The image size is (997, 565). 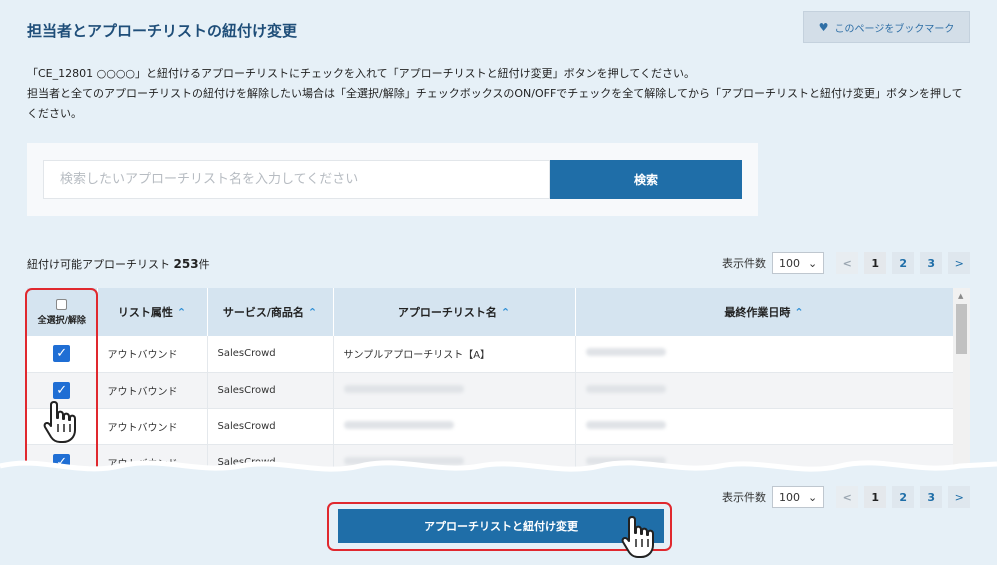 I want to click on page-title: 担当者とアプローチリストの紐付け変更, so click(x=162, y=31).